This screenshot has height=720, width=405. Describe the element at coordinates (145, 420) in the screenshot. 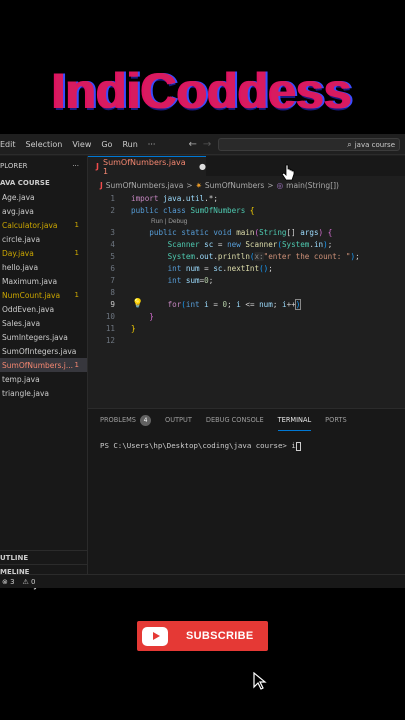

I see `problems-count-badge: 4` at that location.